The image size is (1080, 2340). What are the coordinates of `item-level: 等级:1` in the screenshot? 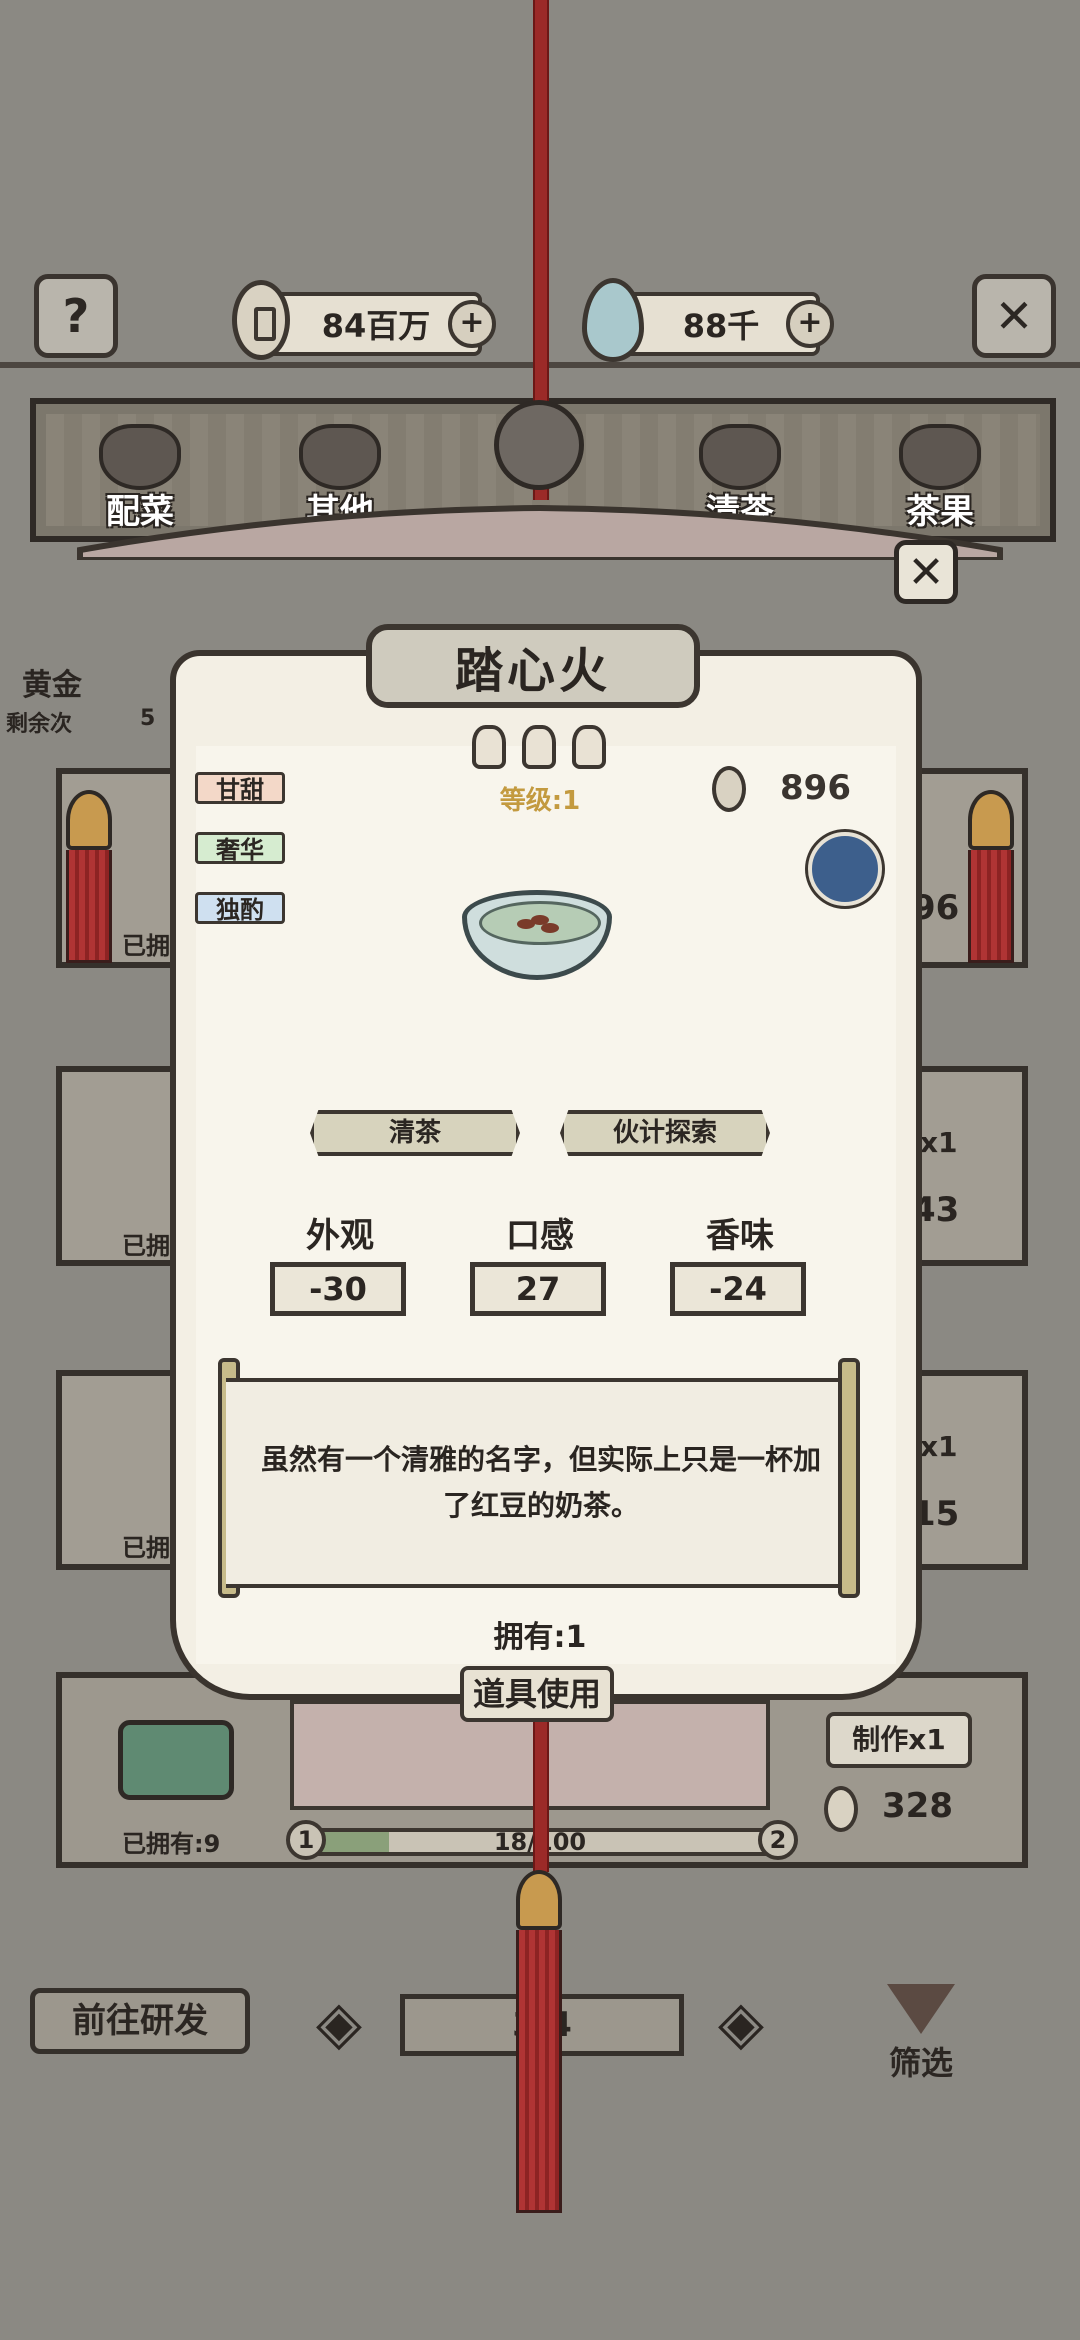 It's located at (540, 801).